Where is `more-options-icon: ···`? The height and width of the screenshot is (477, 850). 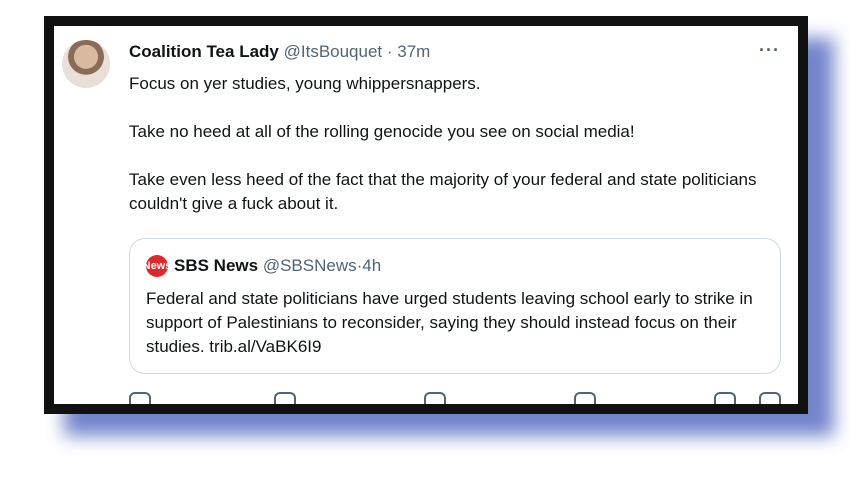 more-options-icon: ··· is located at coordinates (769, 50).